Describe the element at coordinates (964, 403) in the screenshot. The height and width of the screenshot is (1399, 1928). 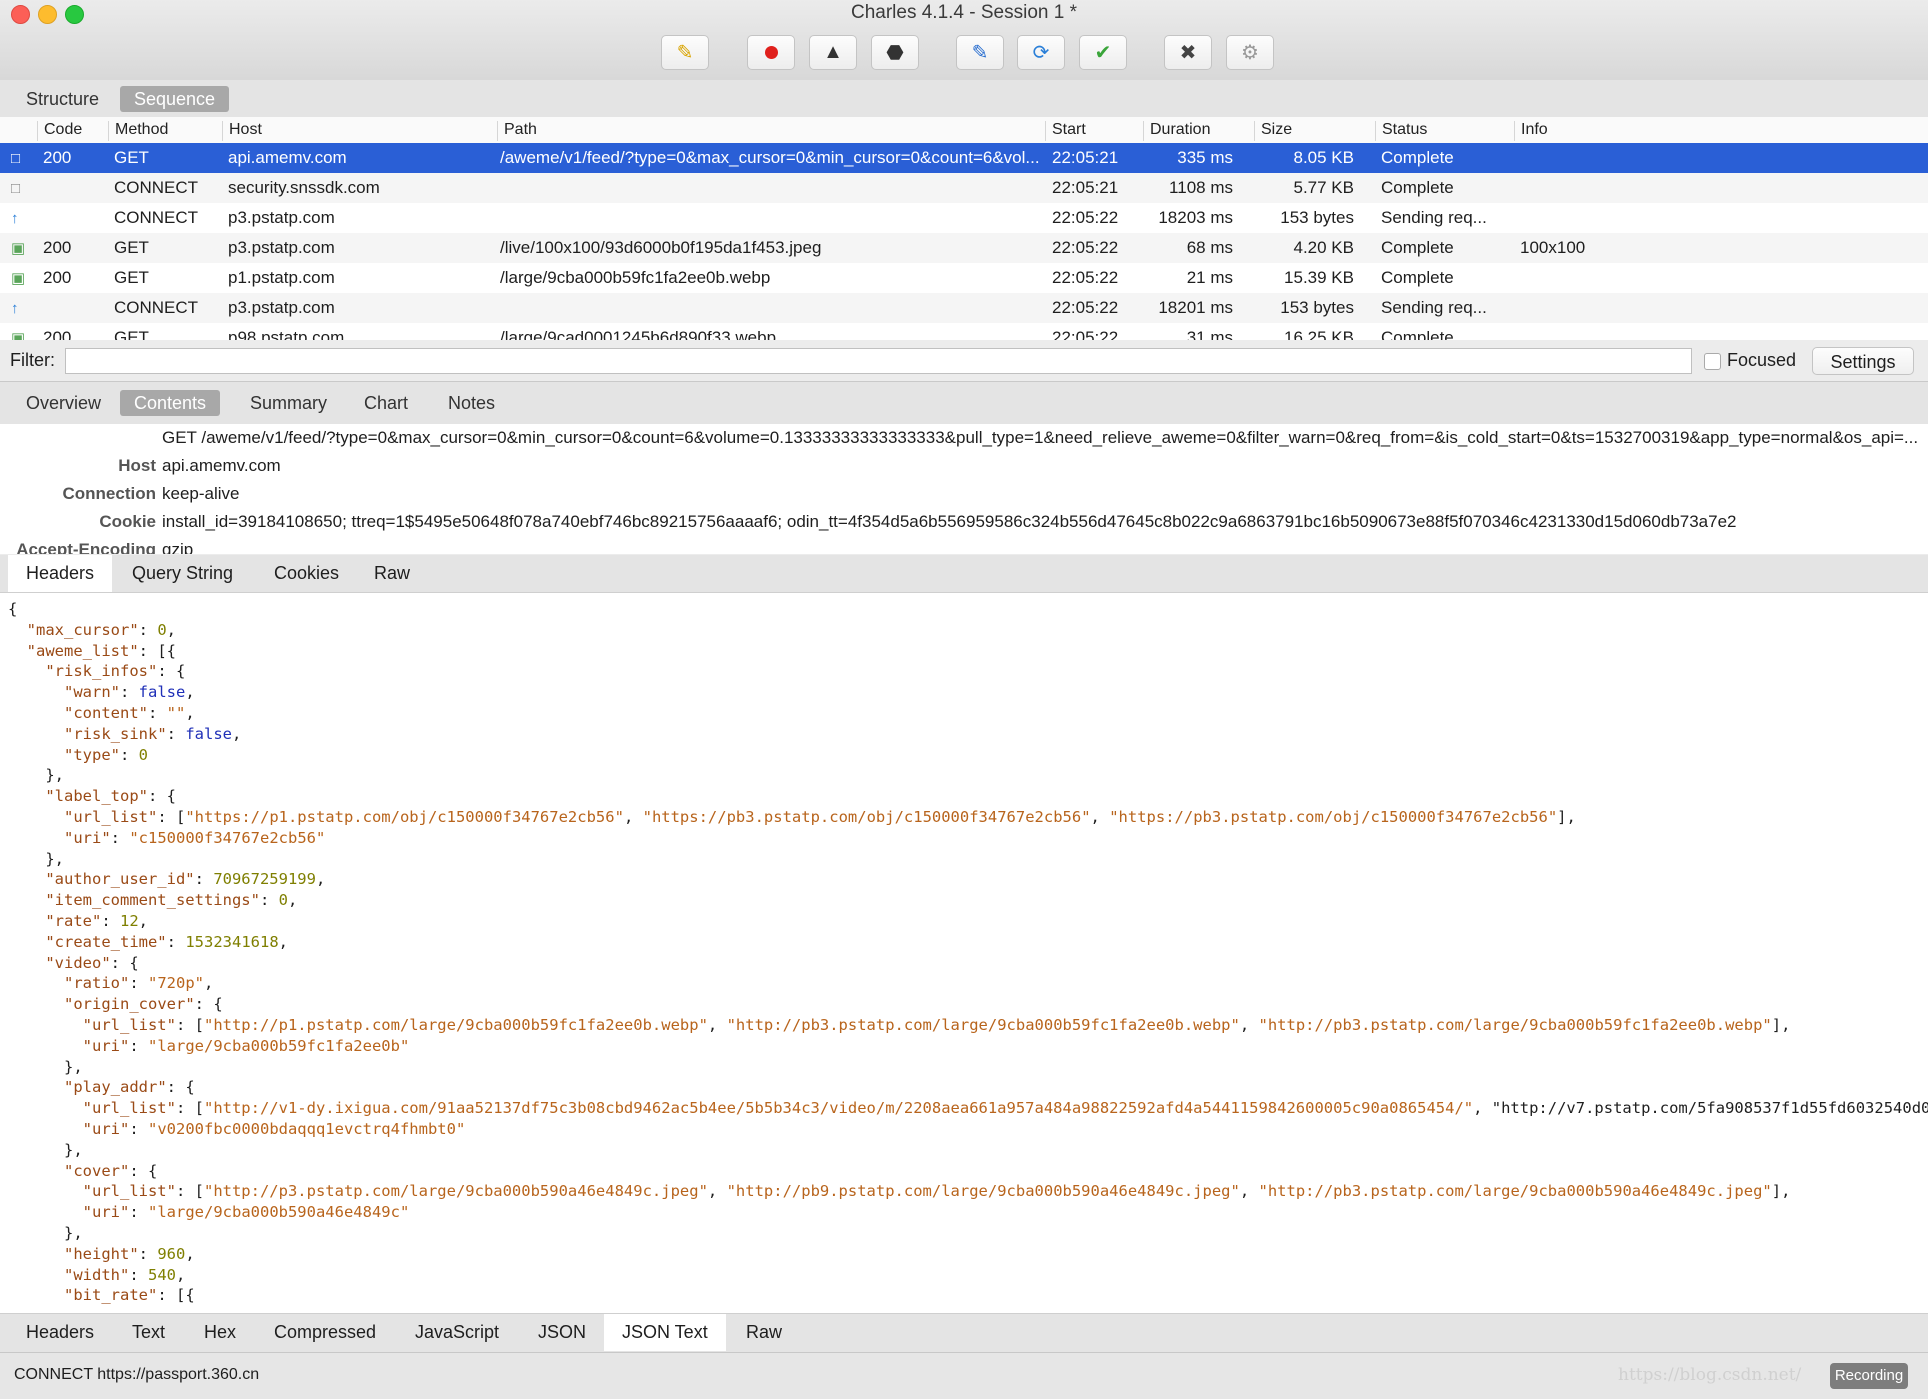
I see `detail-tabs: Overview Contents Summary Chart Notes` at that location.